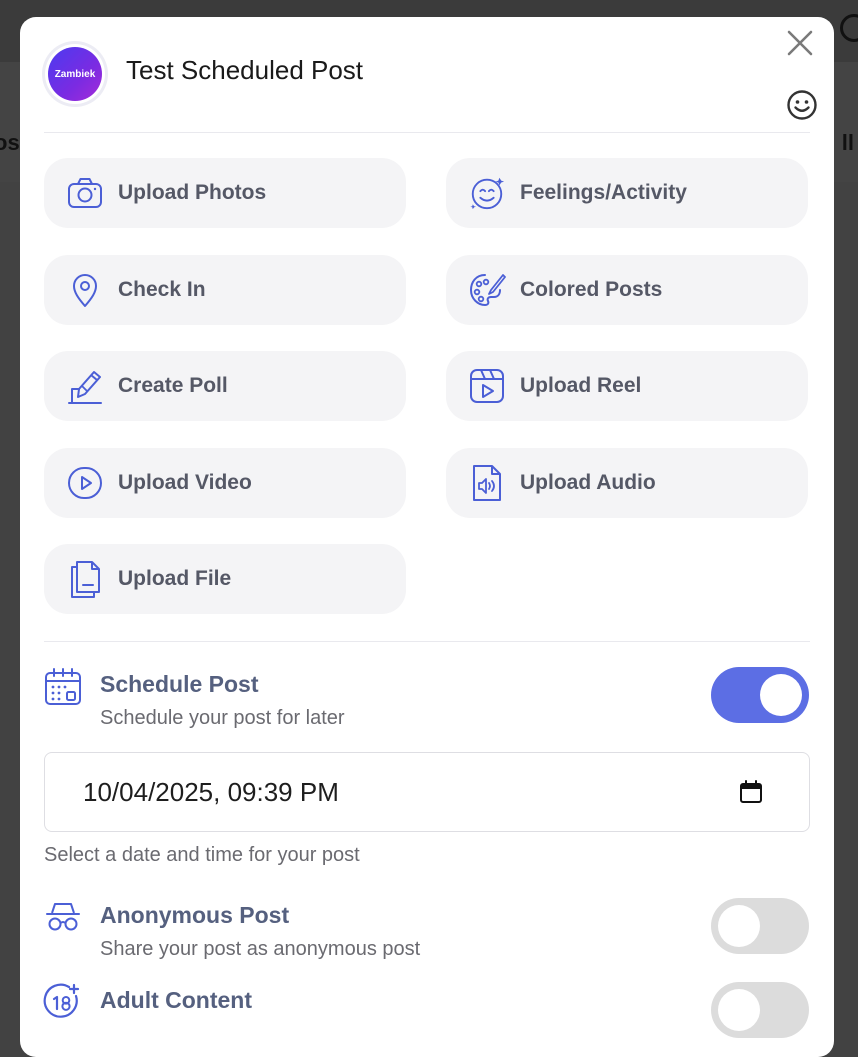  I want to click on upload-reel-label: Upload Reel, so click(581, 385).